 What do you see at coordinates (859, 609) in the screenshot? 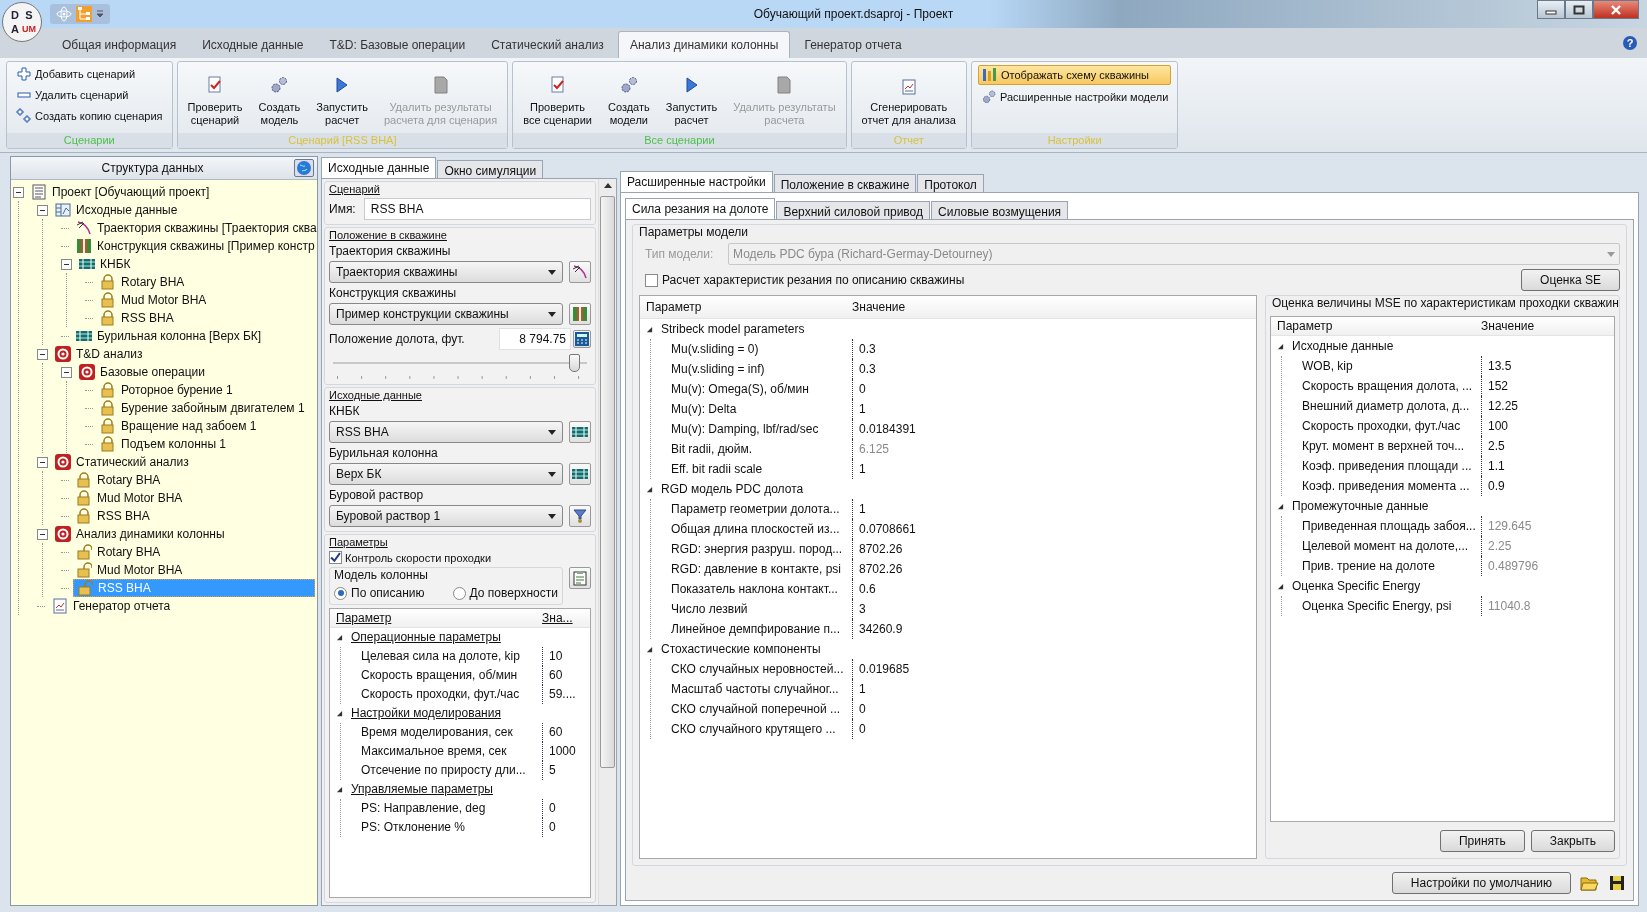
I see `parameter-value: 3` at bounding box center [859, 609].